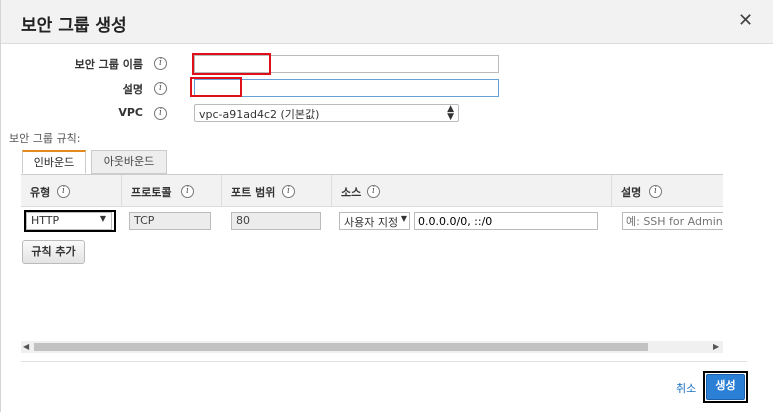 The image size is (773, 412). I want to click on scroll-left-icon: ◀, so click(26, 347).